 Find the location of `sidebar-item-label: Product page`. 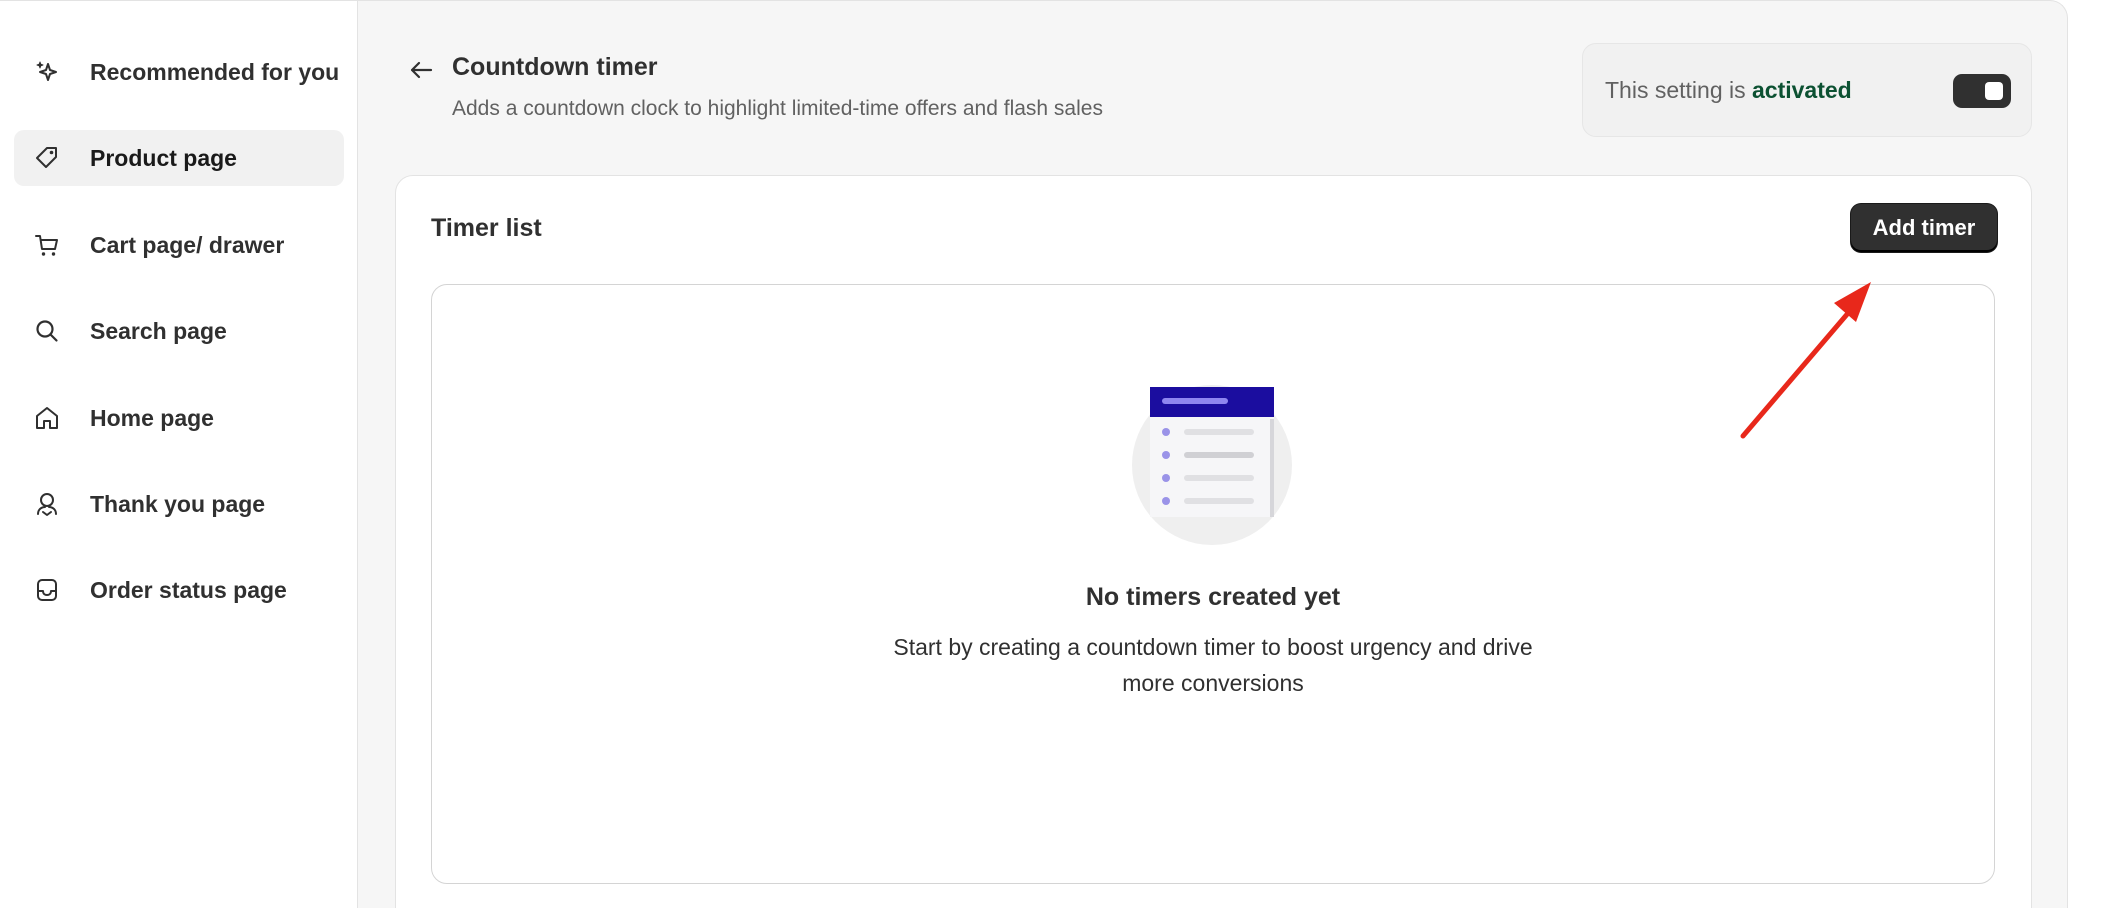

sidebar-item-label: Product page is located at coordinates (163, 157).